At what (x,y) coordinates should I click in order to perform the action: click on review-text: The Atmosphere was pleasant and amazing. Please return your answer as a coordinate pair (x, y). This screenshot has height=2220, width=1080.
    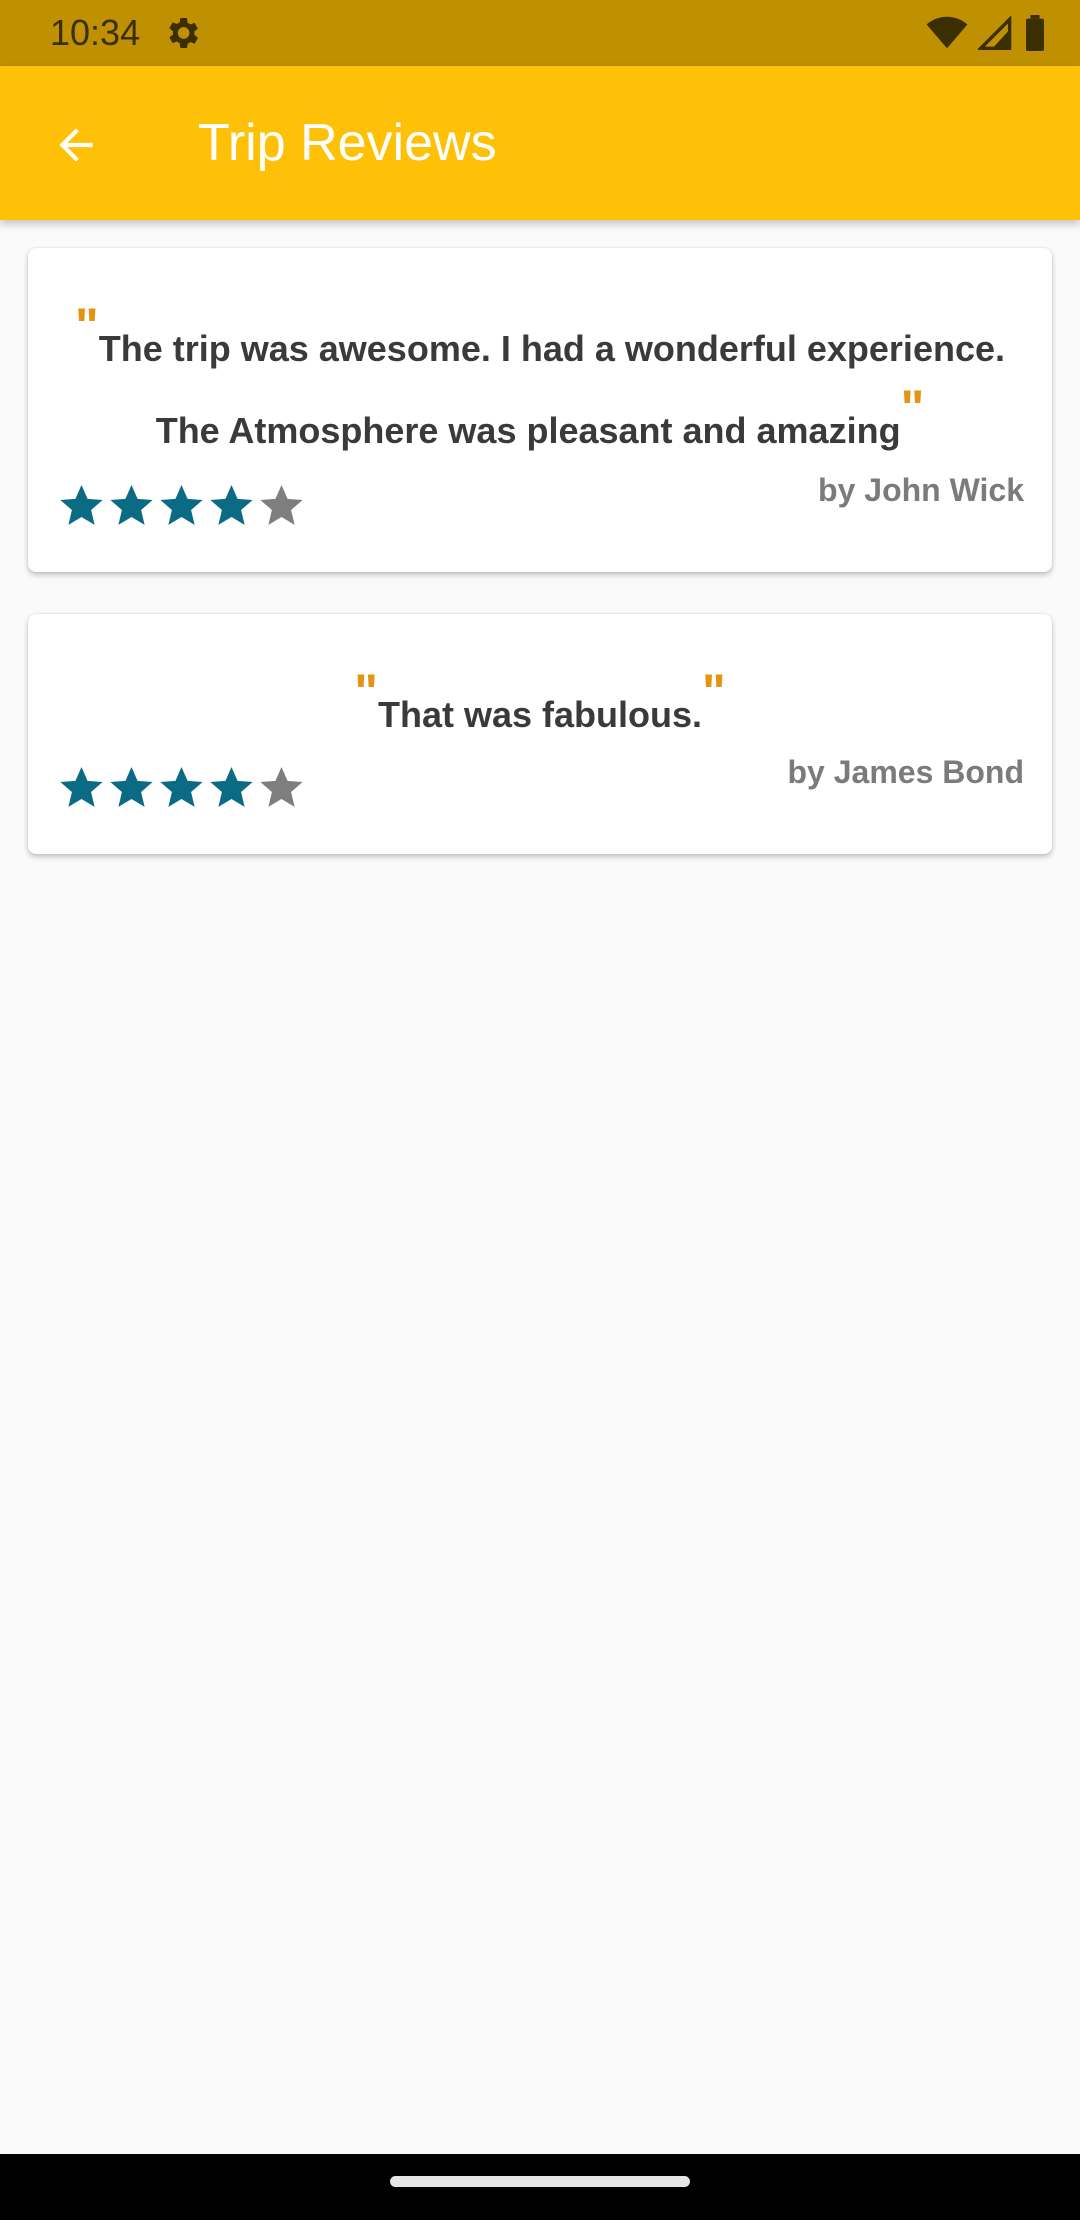
    Looking at the image, I should click on (528, 430).